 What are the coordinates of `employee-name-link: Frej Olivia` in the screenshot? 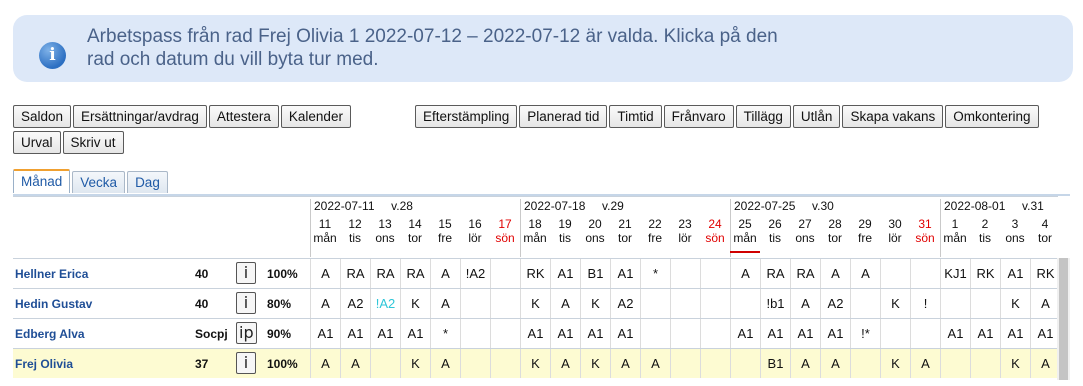 It's located at (44, 364).